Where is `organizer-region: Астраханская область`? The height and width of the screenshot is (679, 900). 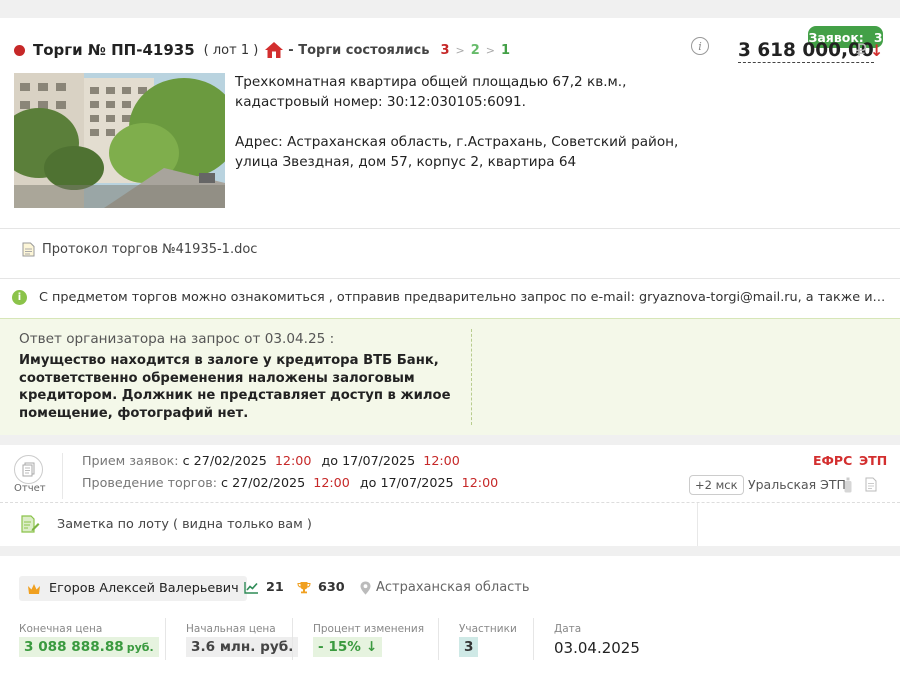
organizer-region: Астраханская область is located at coordinates (445, 587).